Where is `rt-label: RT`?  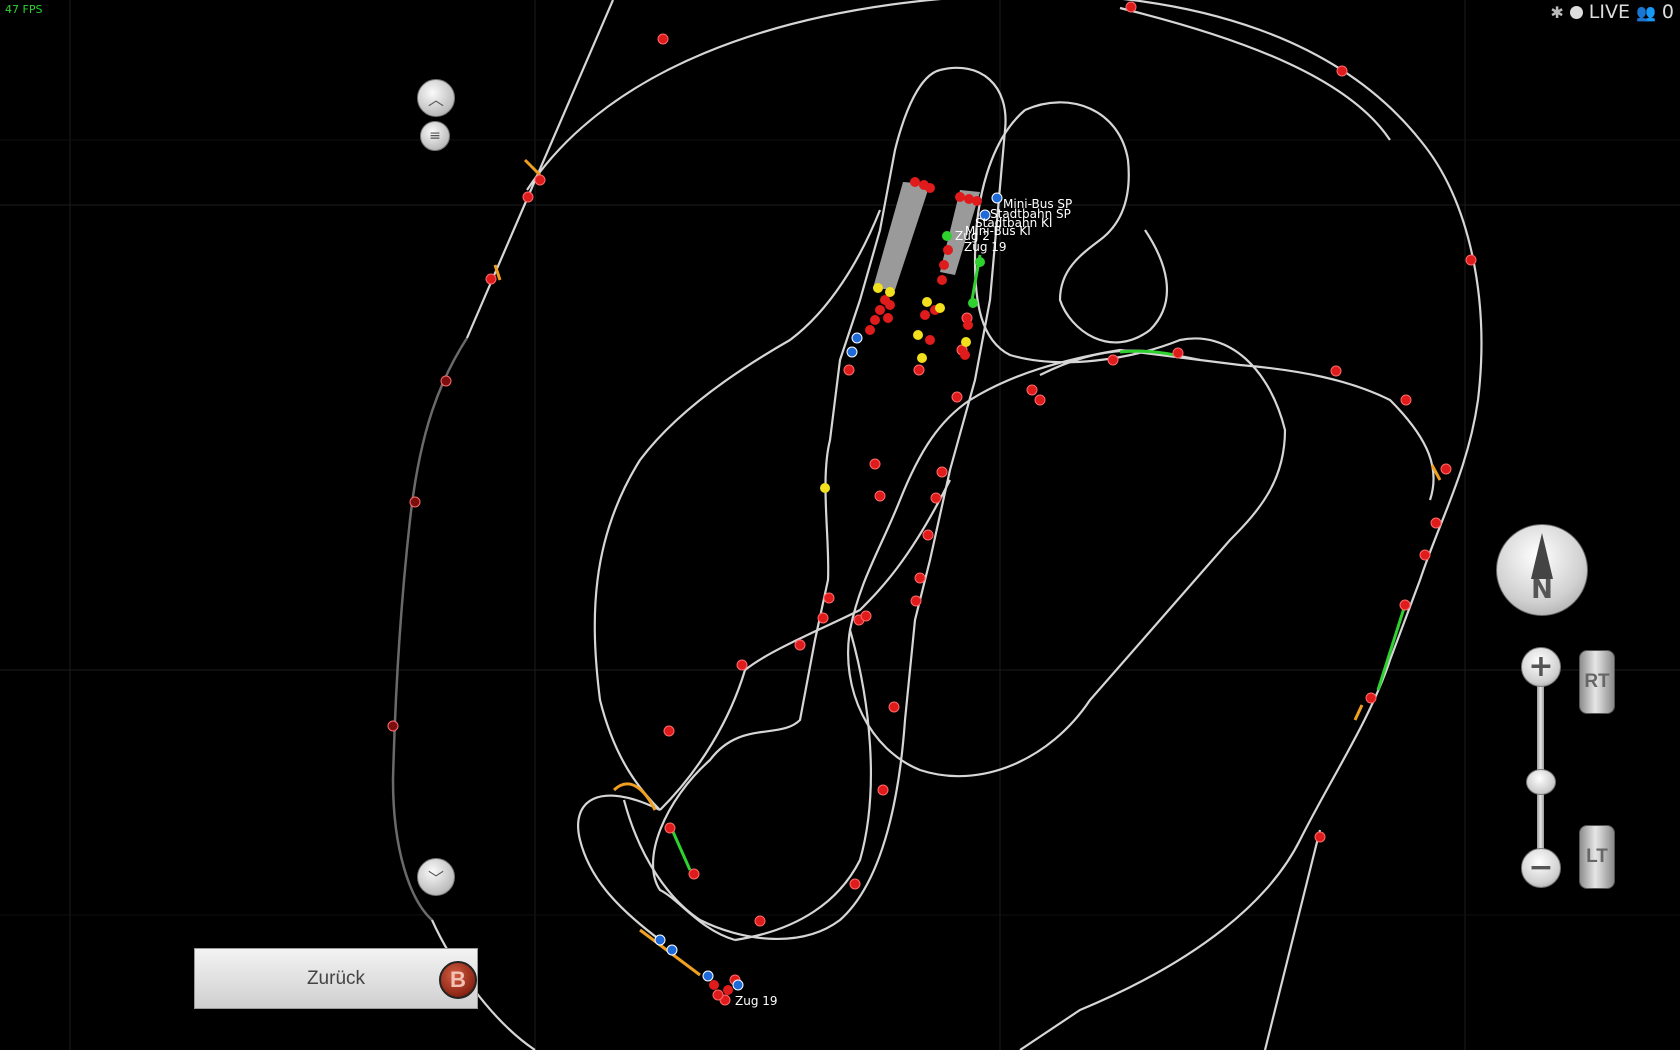
rt-label: RT is located at coordinates (1597, 681).